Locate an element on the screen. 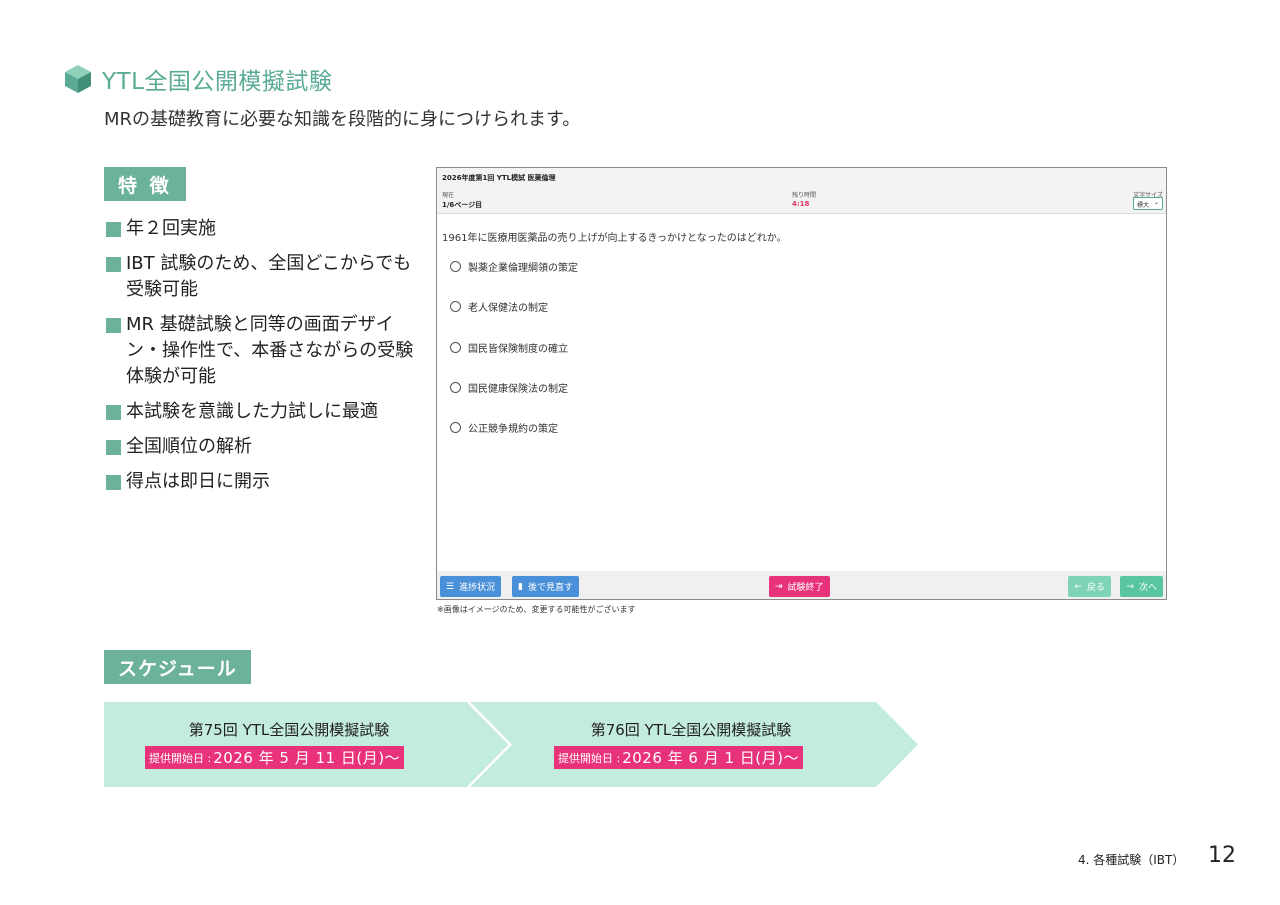 The width and height of the screenshot is (1280, 905). list-icon: ☰ is located at coordinates (450, 586).